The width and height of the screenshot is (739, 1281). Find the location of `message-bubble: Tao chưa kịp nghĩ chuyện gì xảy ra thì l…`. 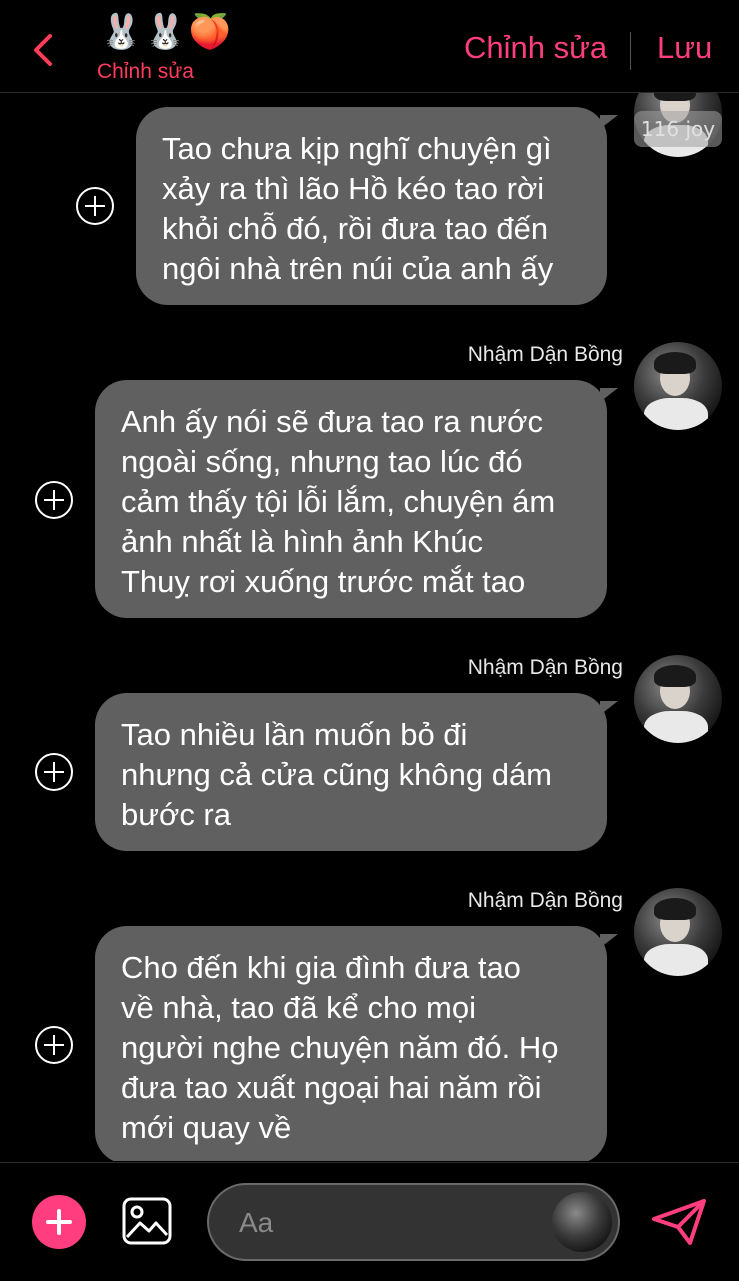

message-bubble: Tao chưa kịp nghĩ chuyện gì xảy ra thì l… is located at coordinates (371, 206).